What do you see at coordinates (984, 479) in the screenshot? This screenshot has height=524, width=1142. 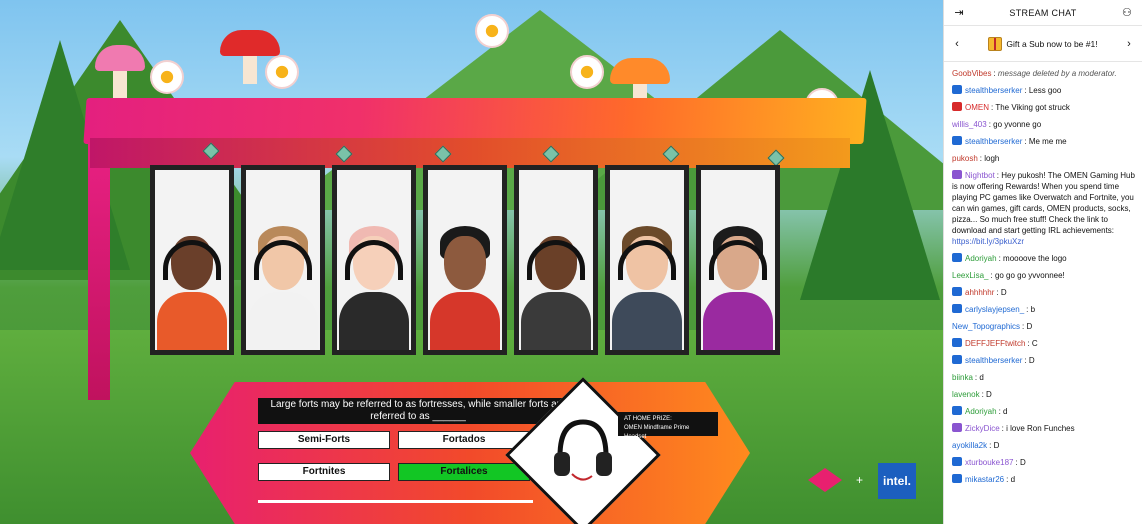 I see `chat-username: mikastar26` at bounding box center [984, 479].